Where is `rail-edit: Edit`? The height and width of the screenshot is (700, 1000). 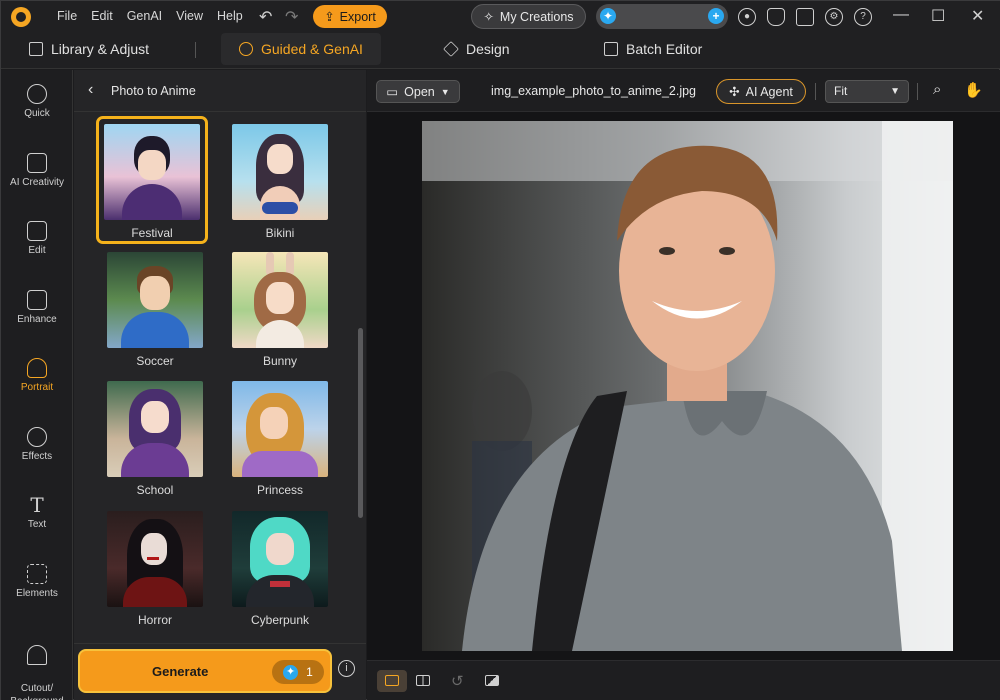
rail-edit: Edit is located at coordinates (37, 238).